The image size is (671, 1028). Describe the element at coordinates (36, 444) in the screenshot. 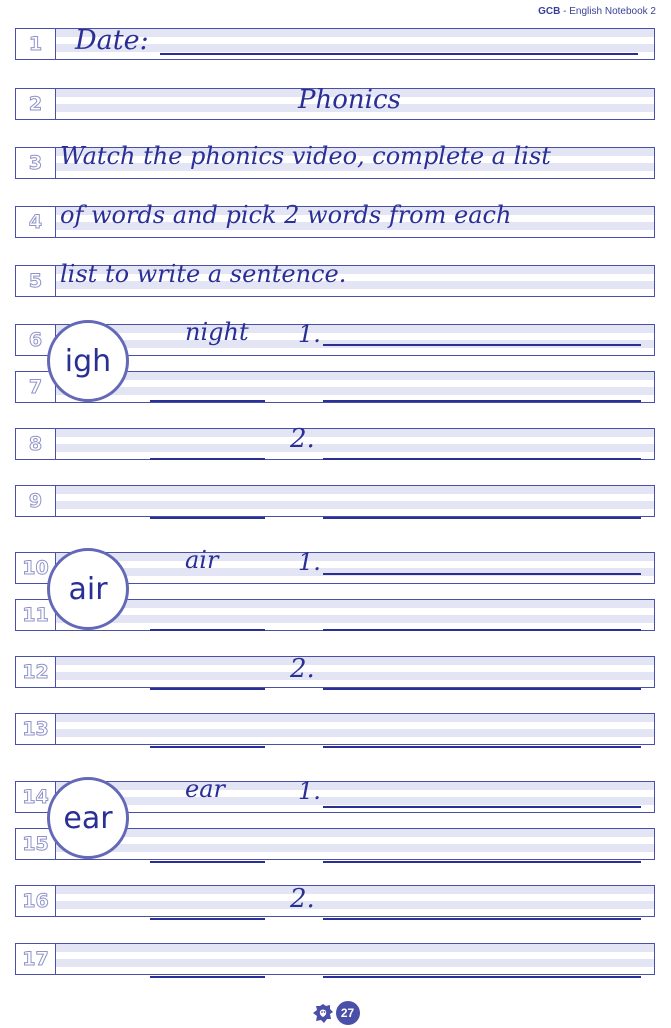

I see `row-number: 8` at that location.